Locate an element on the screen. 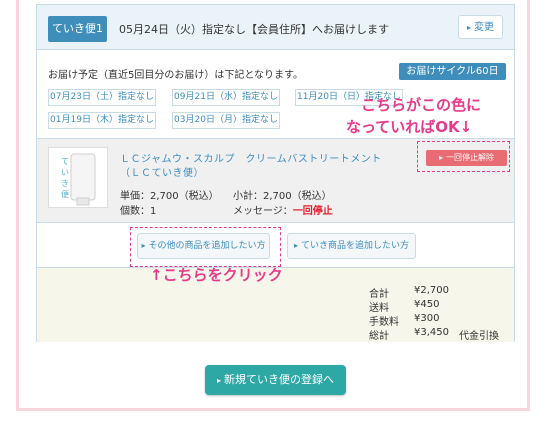 The height and width of the screenshot is (422, 550). add-teiki-product-label: ていき商品を追加したい方 is located at coordinates (355, 246).